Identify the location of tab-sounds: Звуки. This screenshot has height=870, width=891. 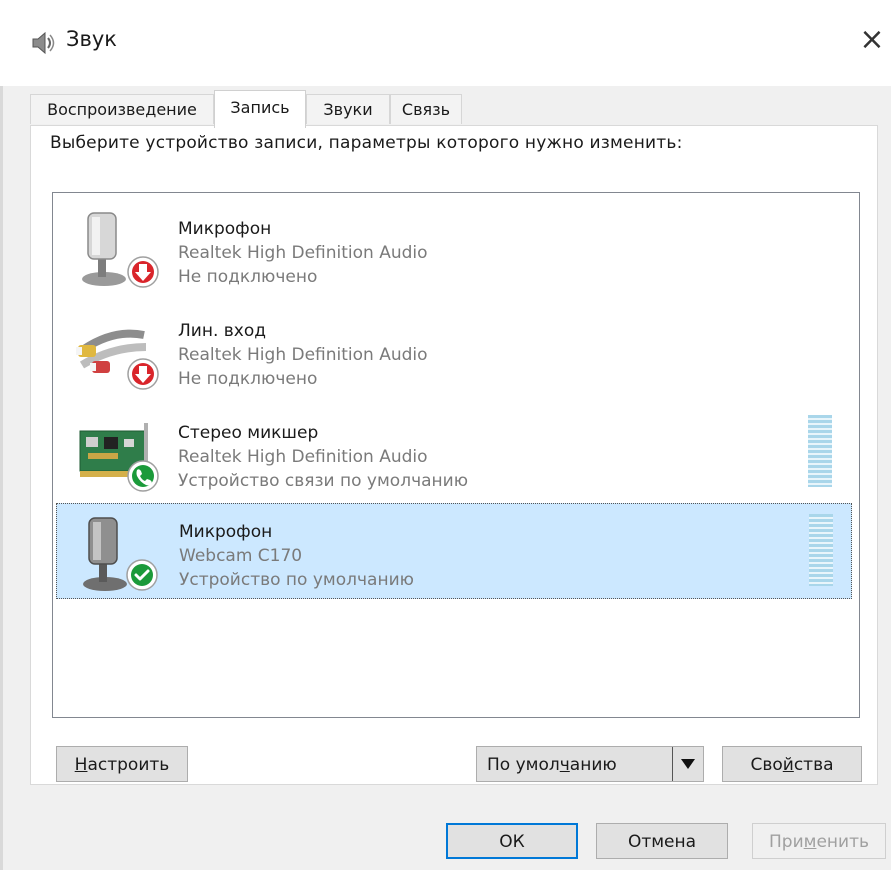
(348, 109).